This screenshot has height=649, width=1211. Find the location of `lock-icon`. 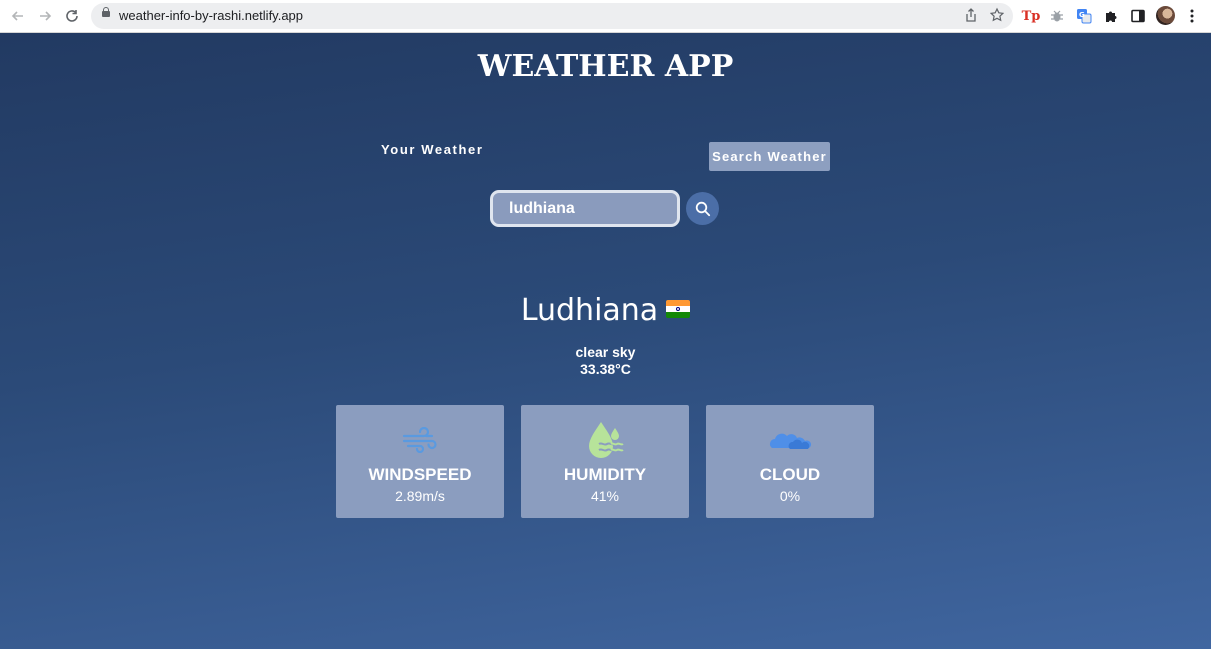

lock-icon is located at coordinates (106, 12).